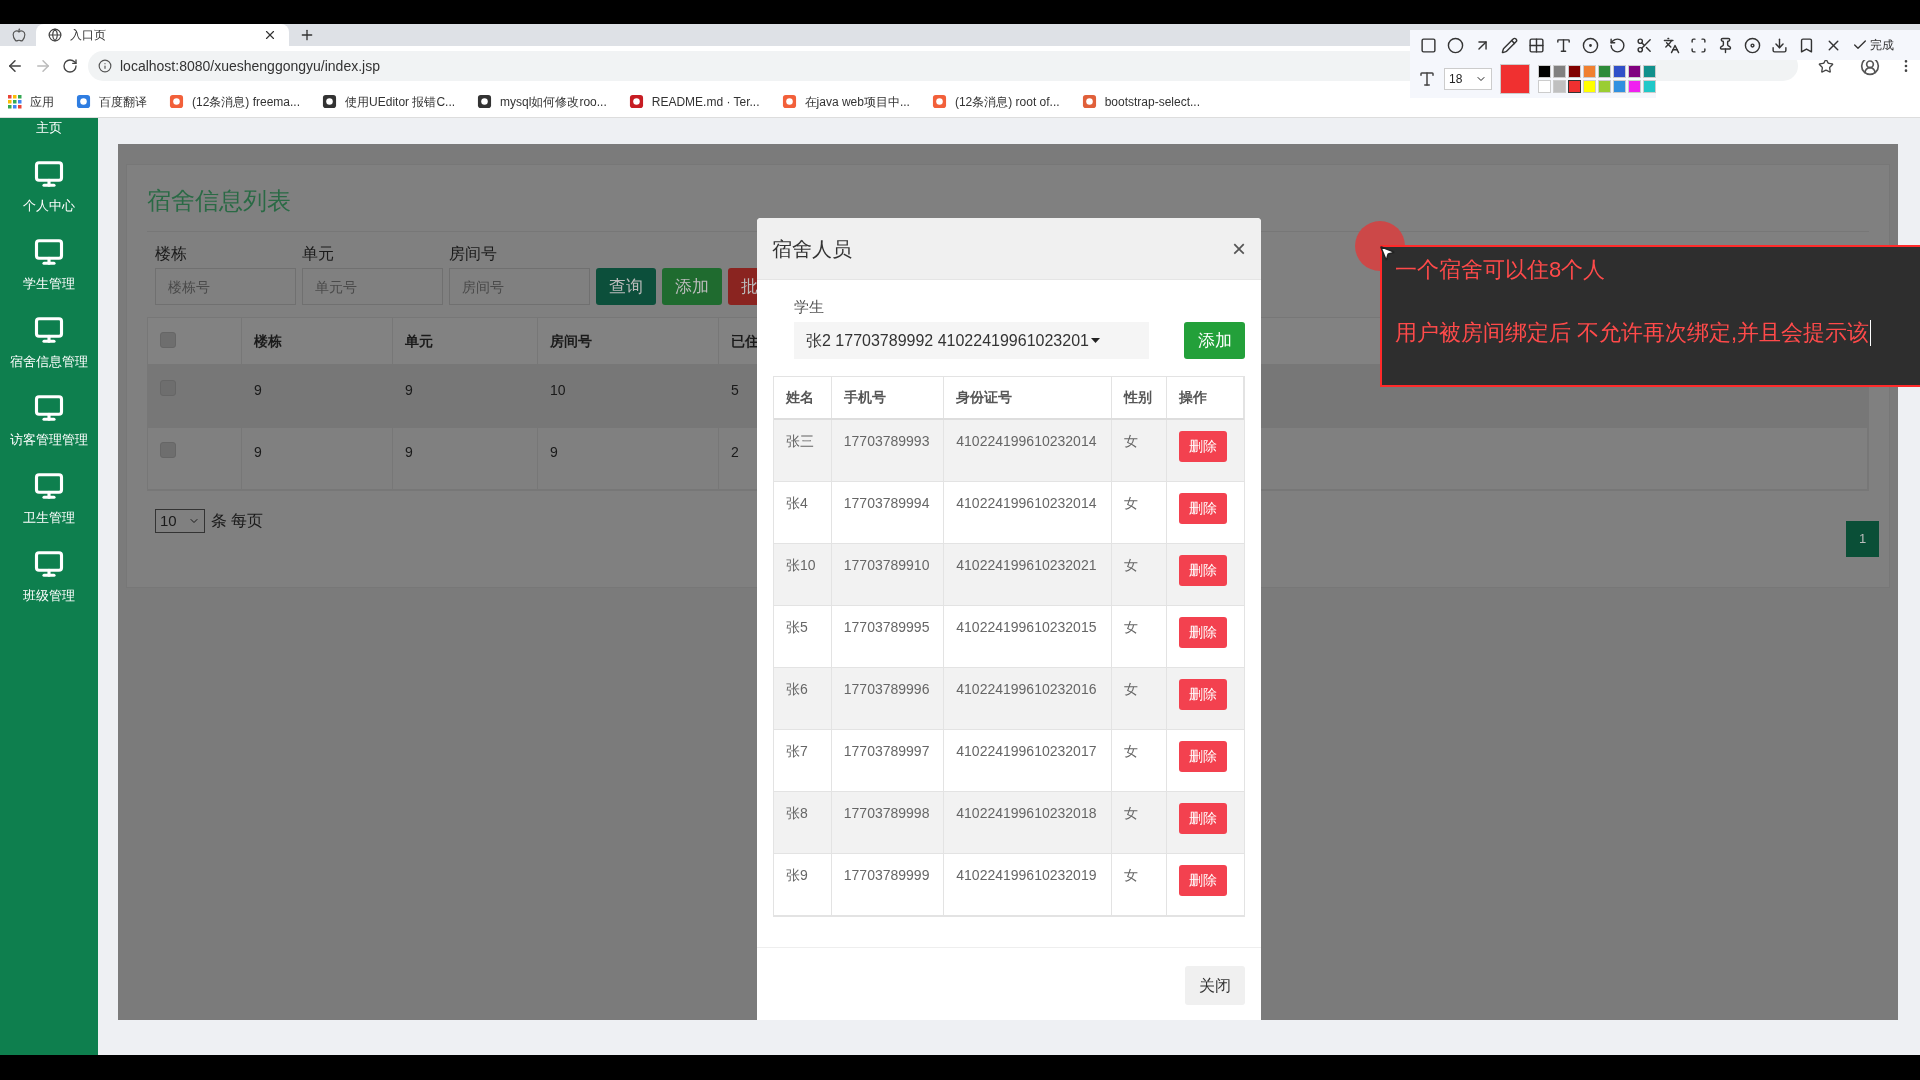 The height and width of the screenshot is (1080, 1920). I want to click on browser-tab: 入口页, so click(162, 35).